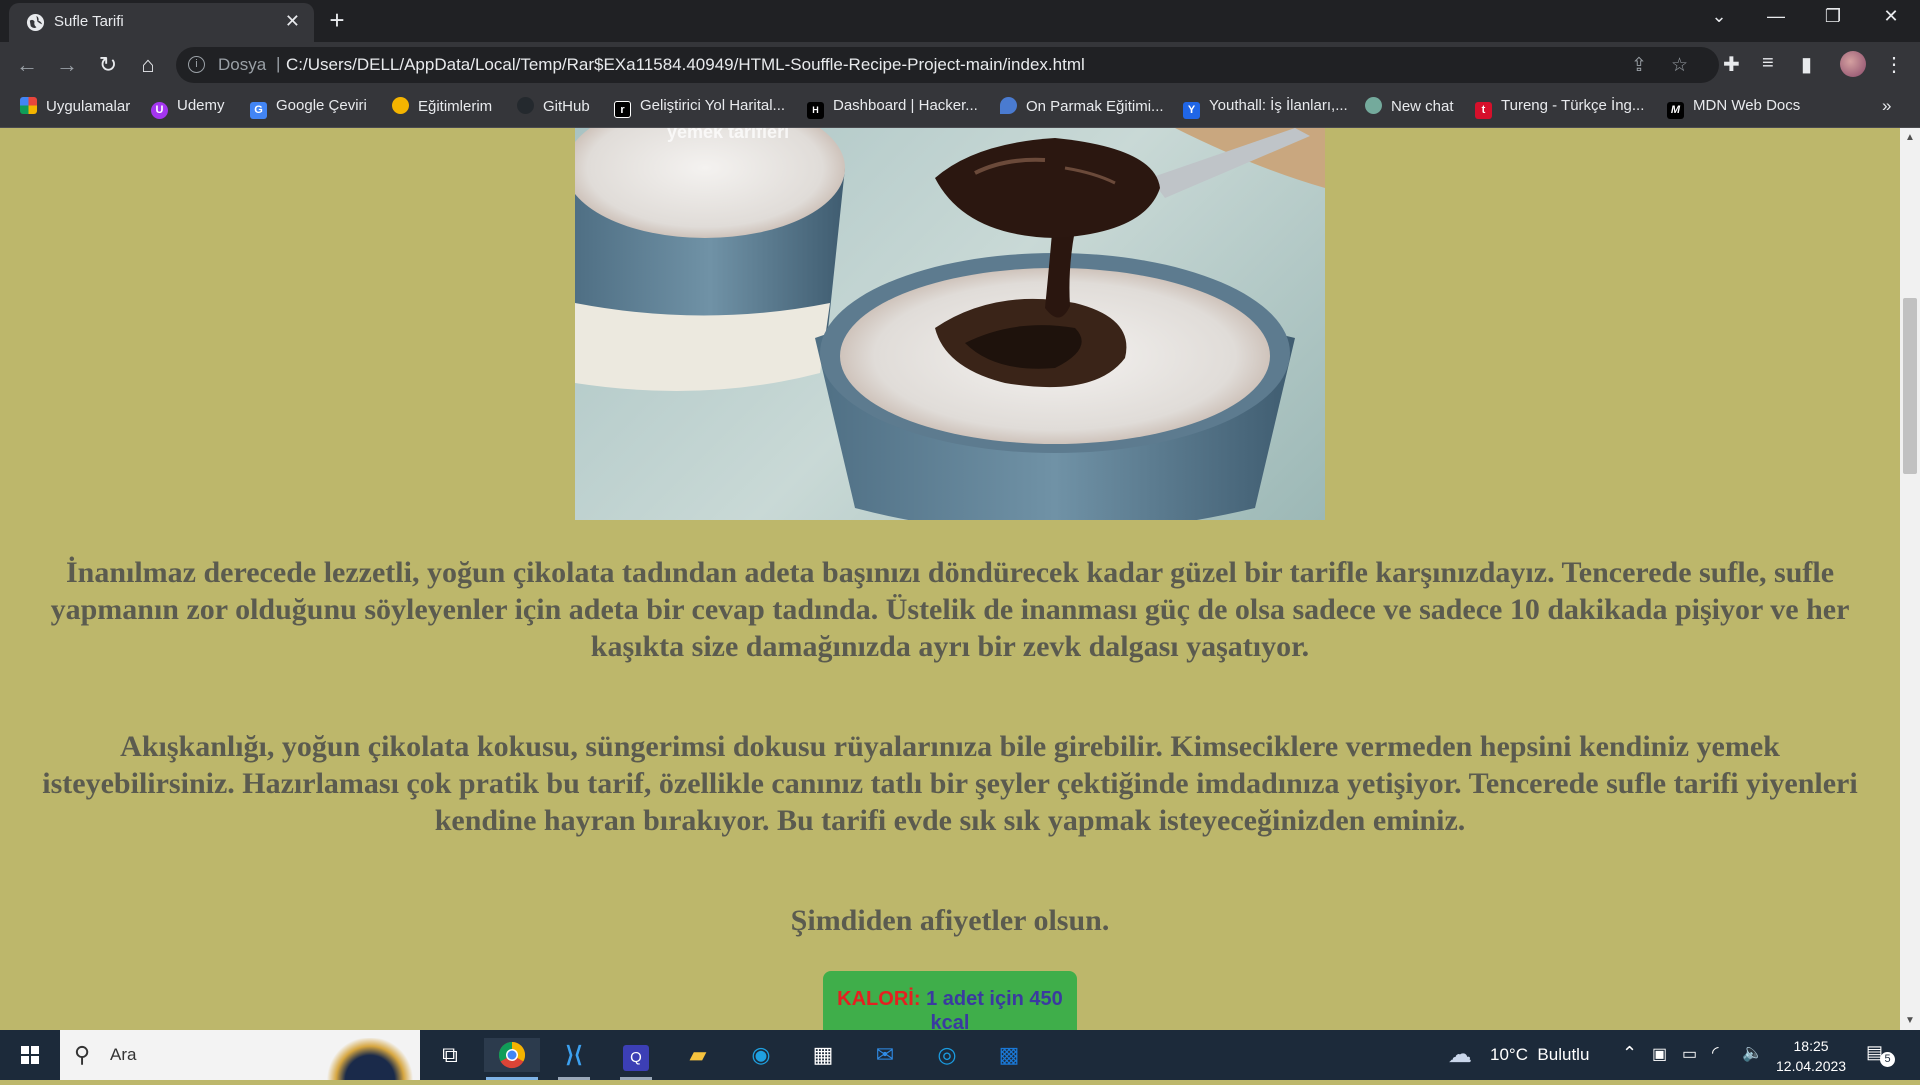 The image size is (1920, 1085). Describe the element at coordinates (636, 1059) in the screenshot. I see `qt-app-icon: Q` at that location.